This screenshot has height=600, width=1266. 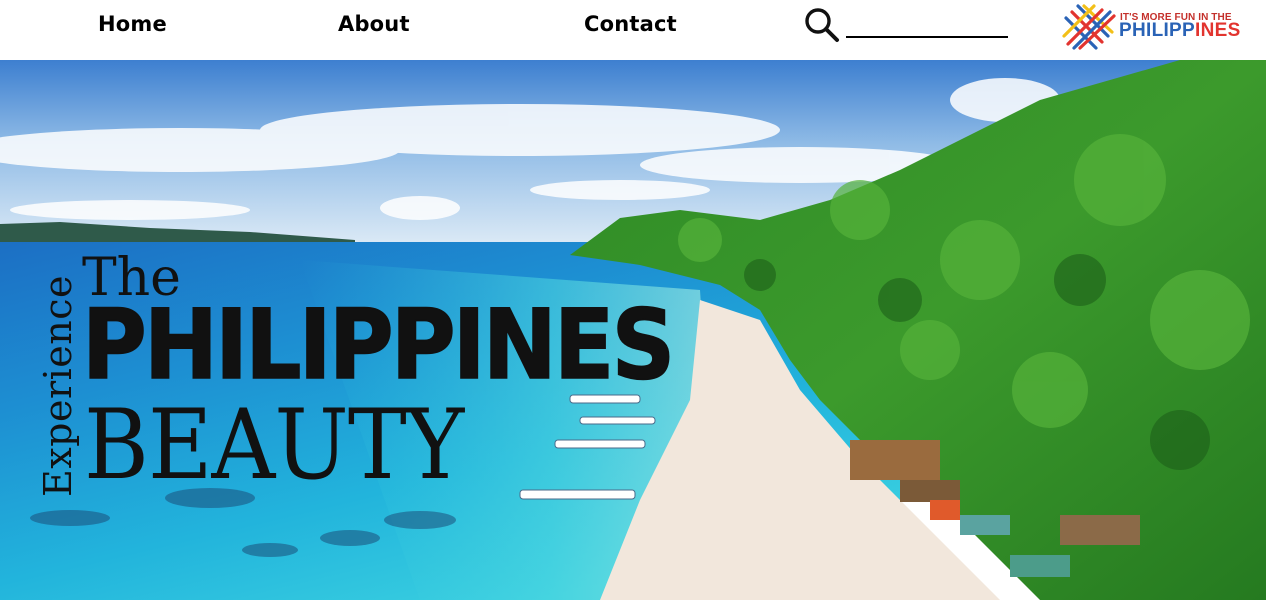 I want to click on logo-weave-mark, so click(x=1089, y=27).